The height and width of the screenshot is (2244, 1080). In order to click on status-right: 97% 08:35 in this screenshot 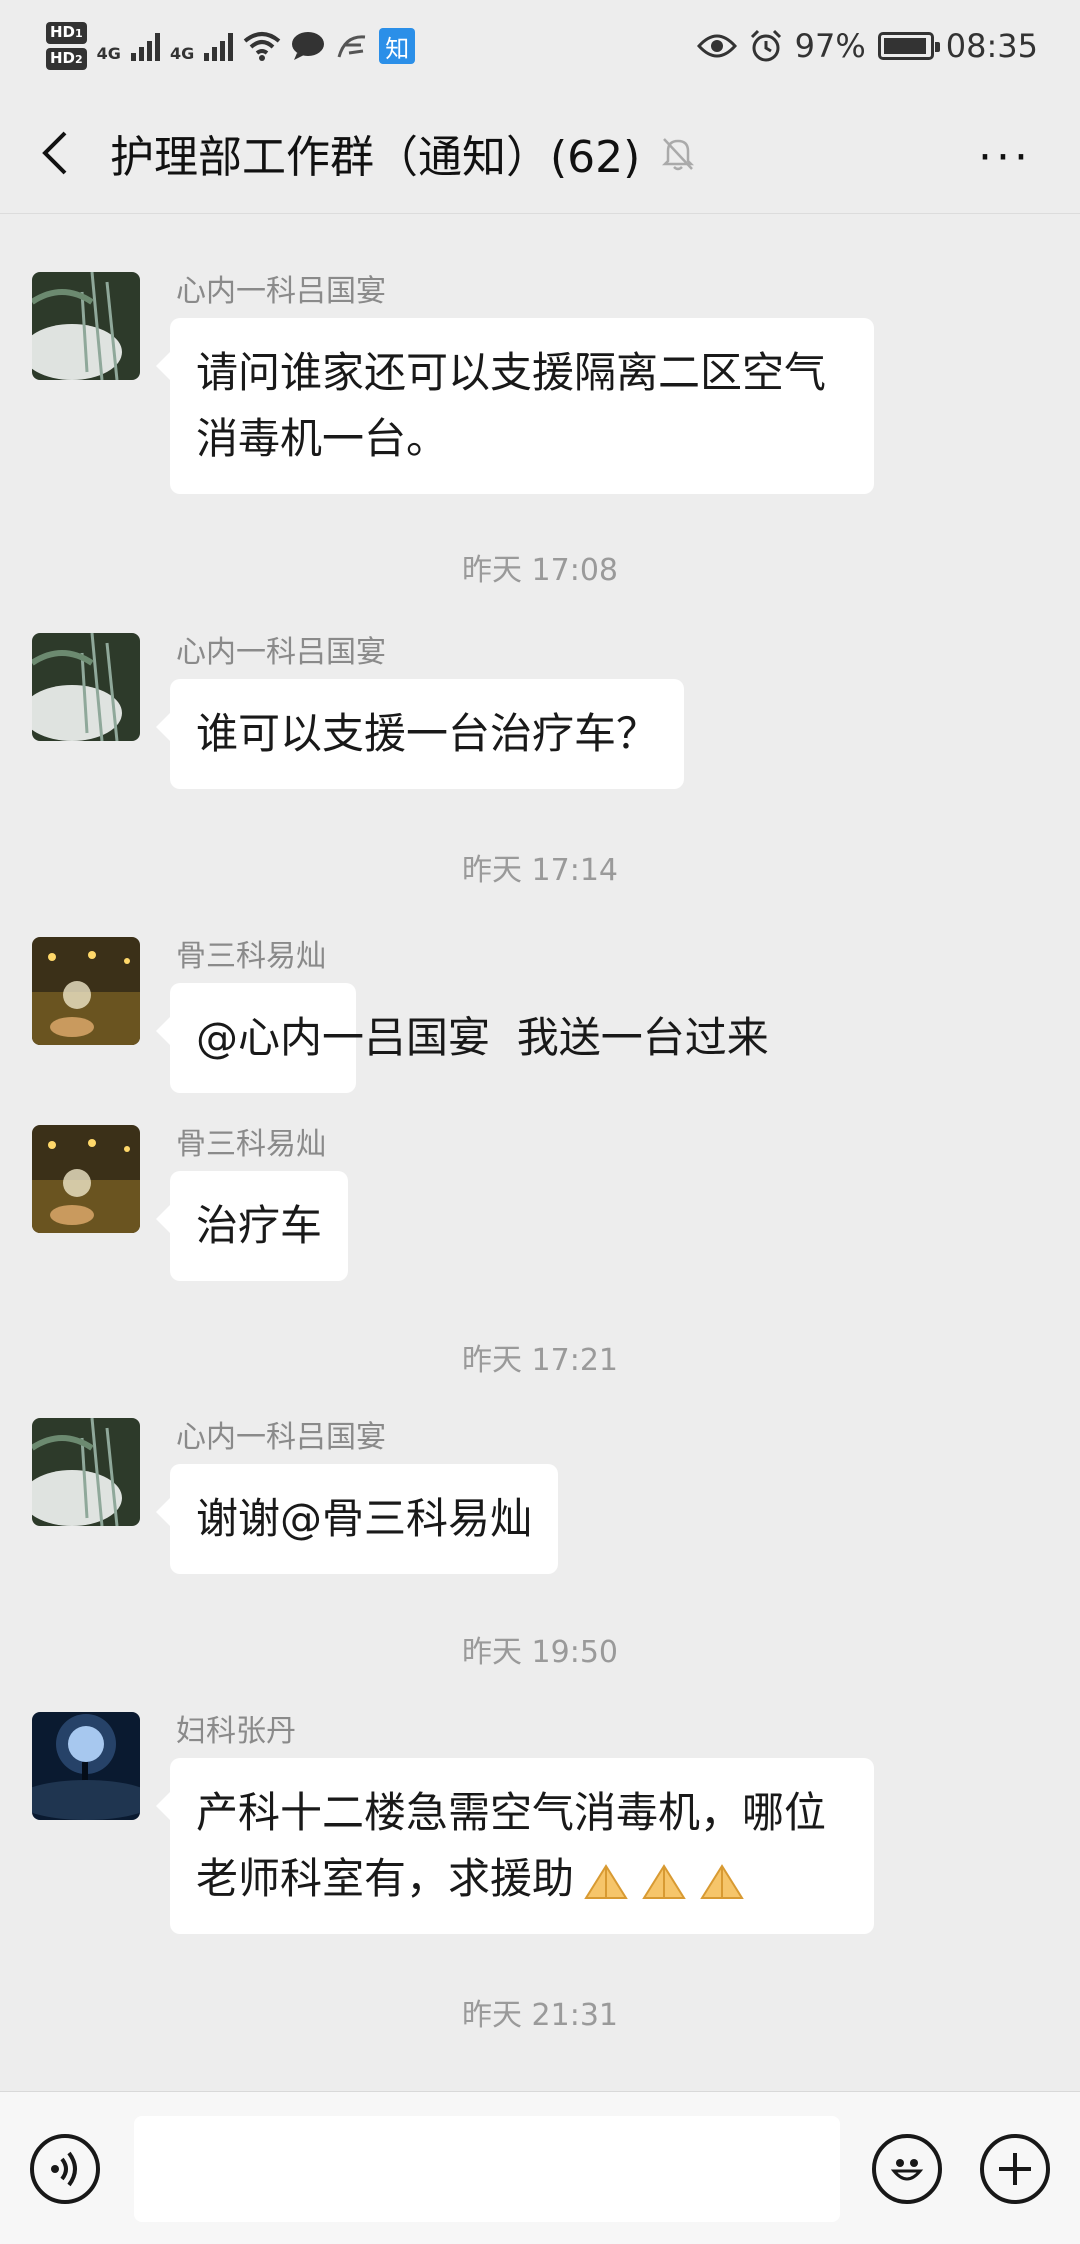, I will do `click(867, 46)`.